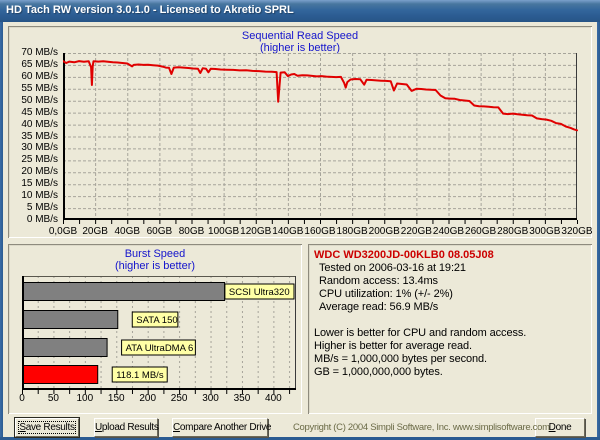 This screenshot has width=600, height=440. What do you see at coordinates (256, 231) in the screenshot?
I see `seq-x-tick-label: 120GB` at bounding box center [256, 231].